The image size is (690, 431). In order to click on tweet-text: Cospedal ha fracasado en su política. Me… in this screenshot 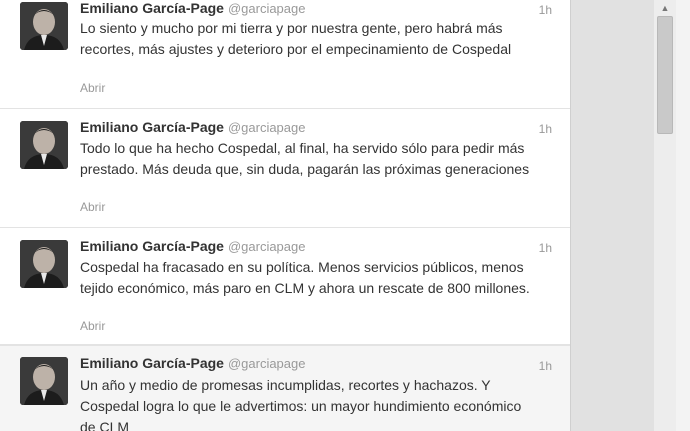, I will do `click(305, 277)`.